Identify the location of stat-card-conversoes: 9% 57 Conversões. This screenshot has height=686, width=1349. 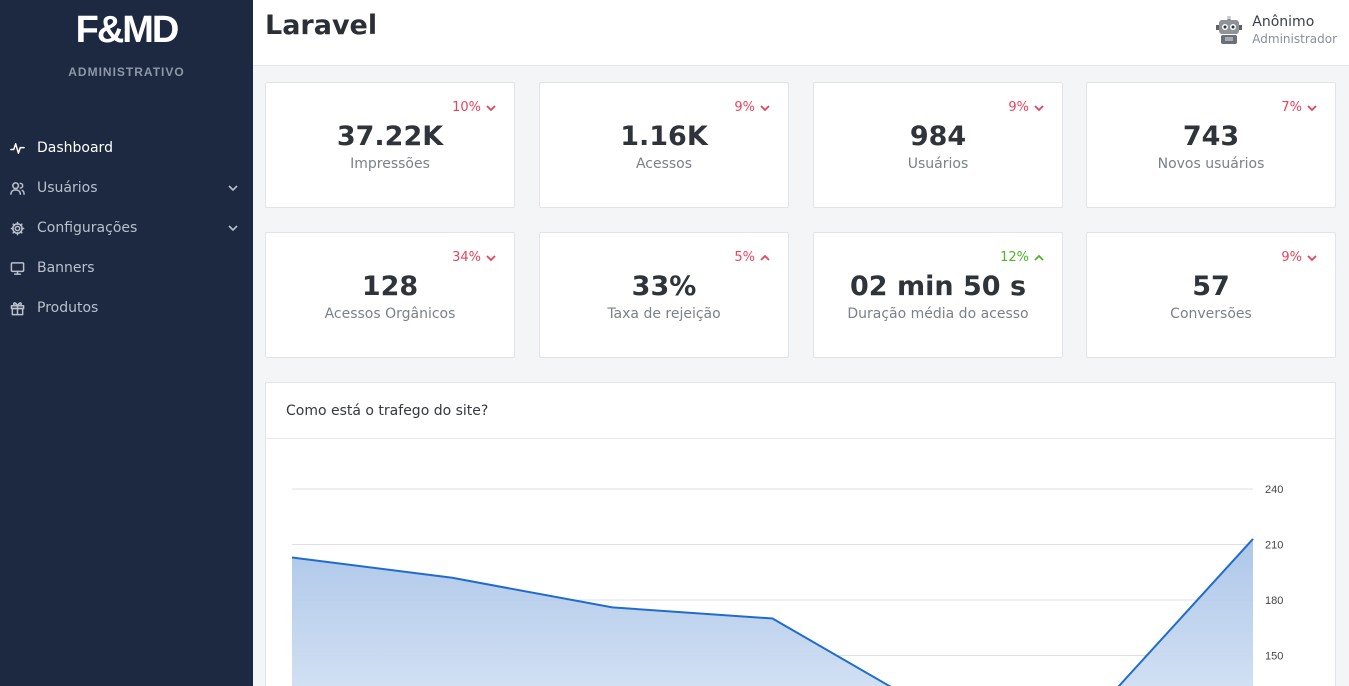
(1211, 295).